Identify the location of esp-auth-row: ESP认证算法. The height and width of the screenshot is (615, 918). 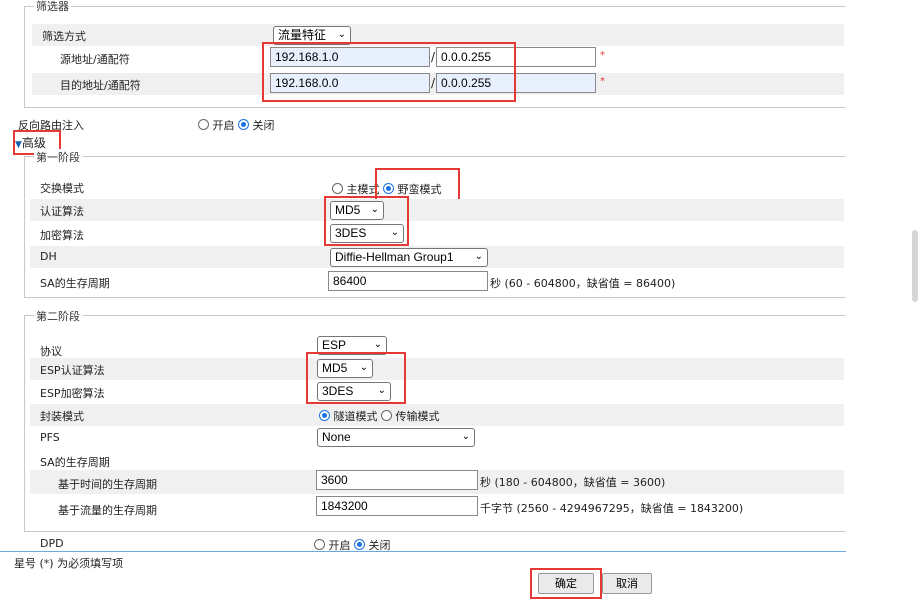
(437, 369).